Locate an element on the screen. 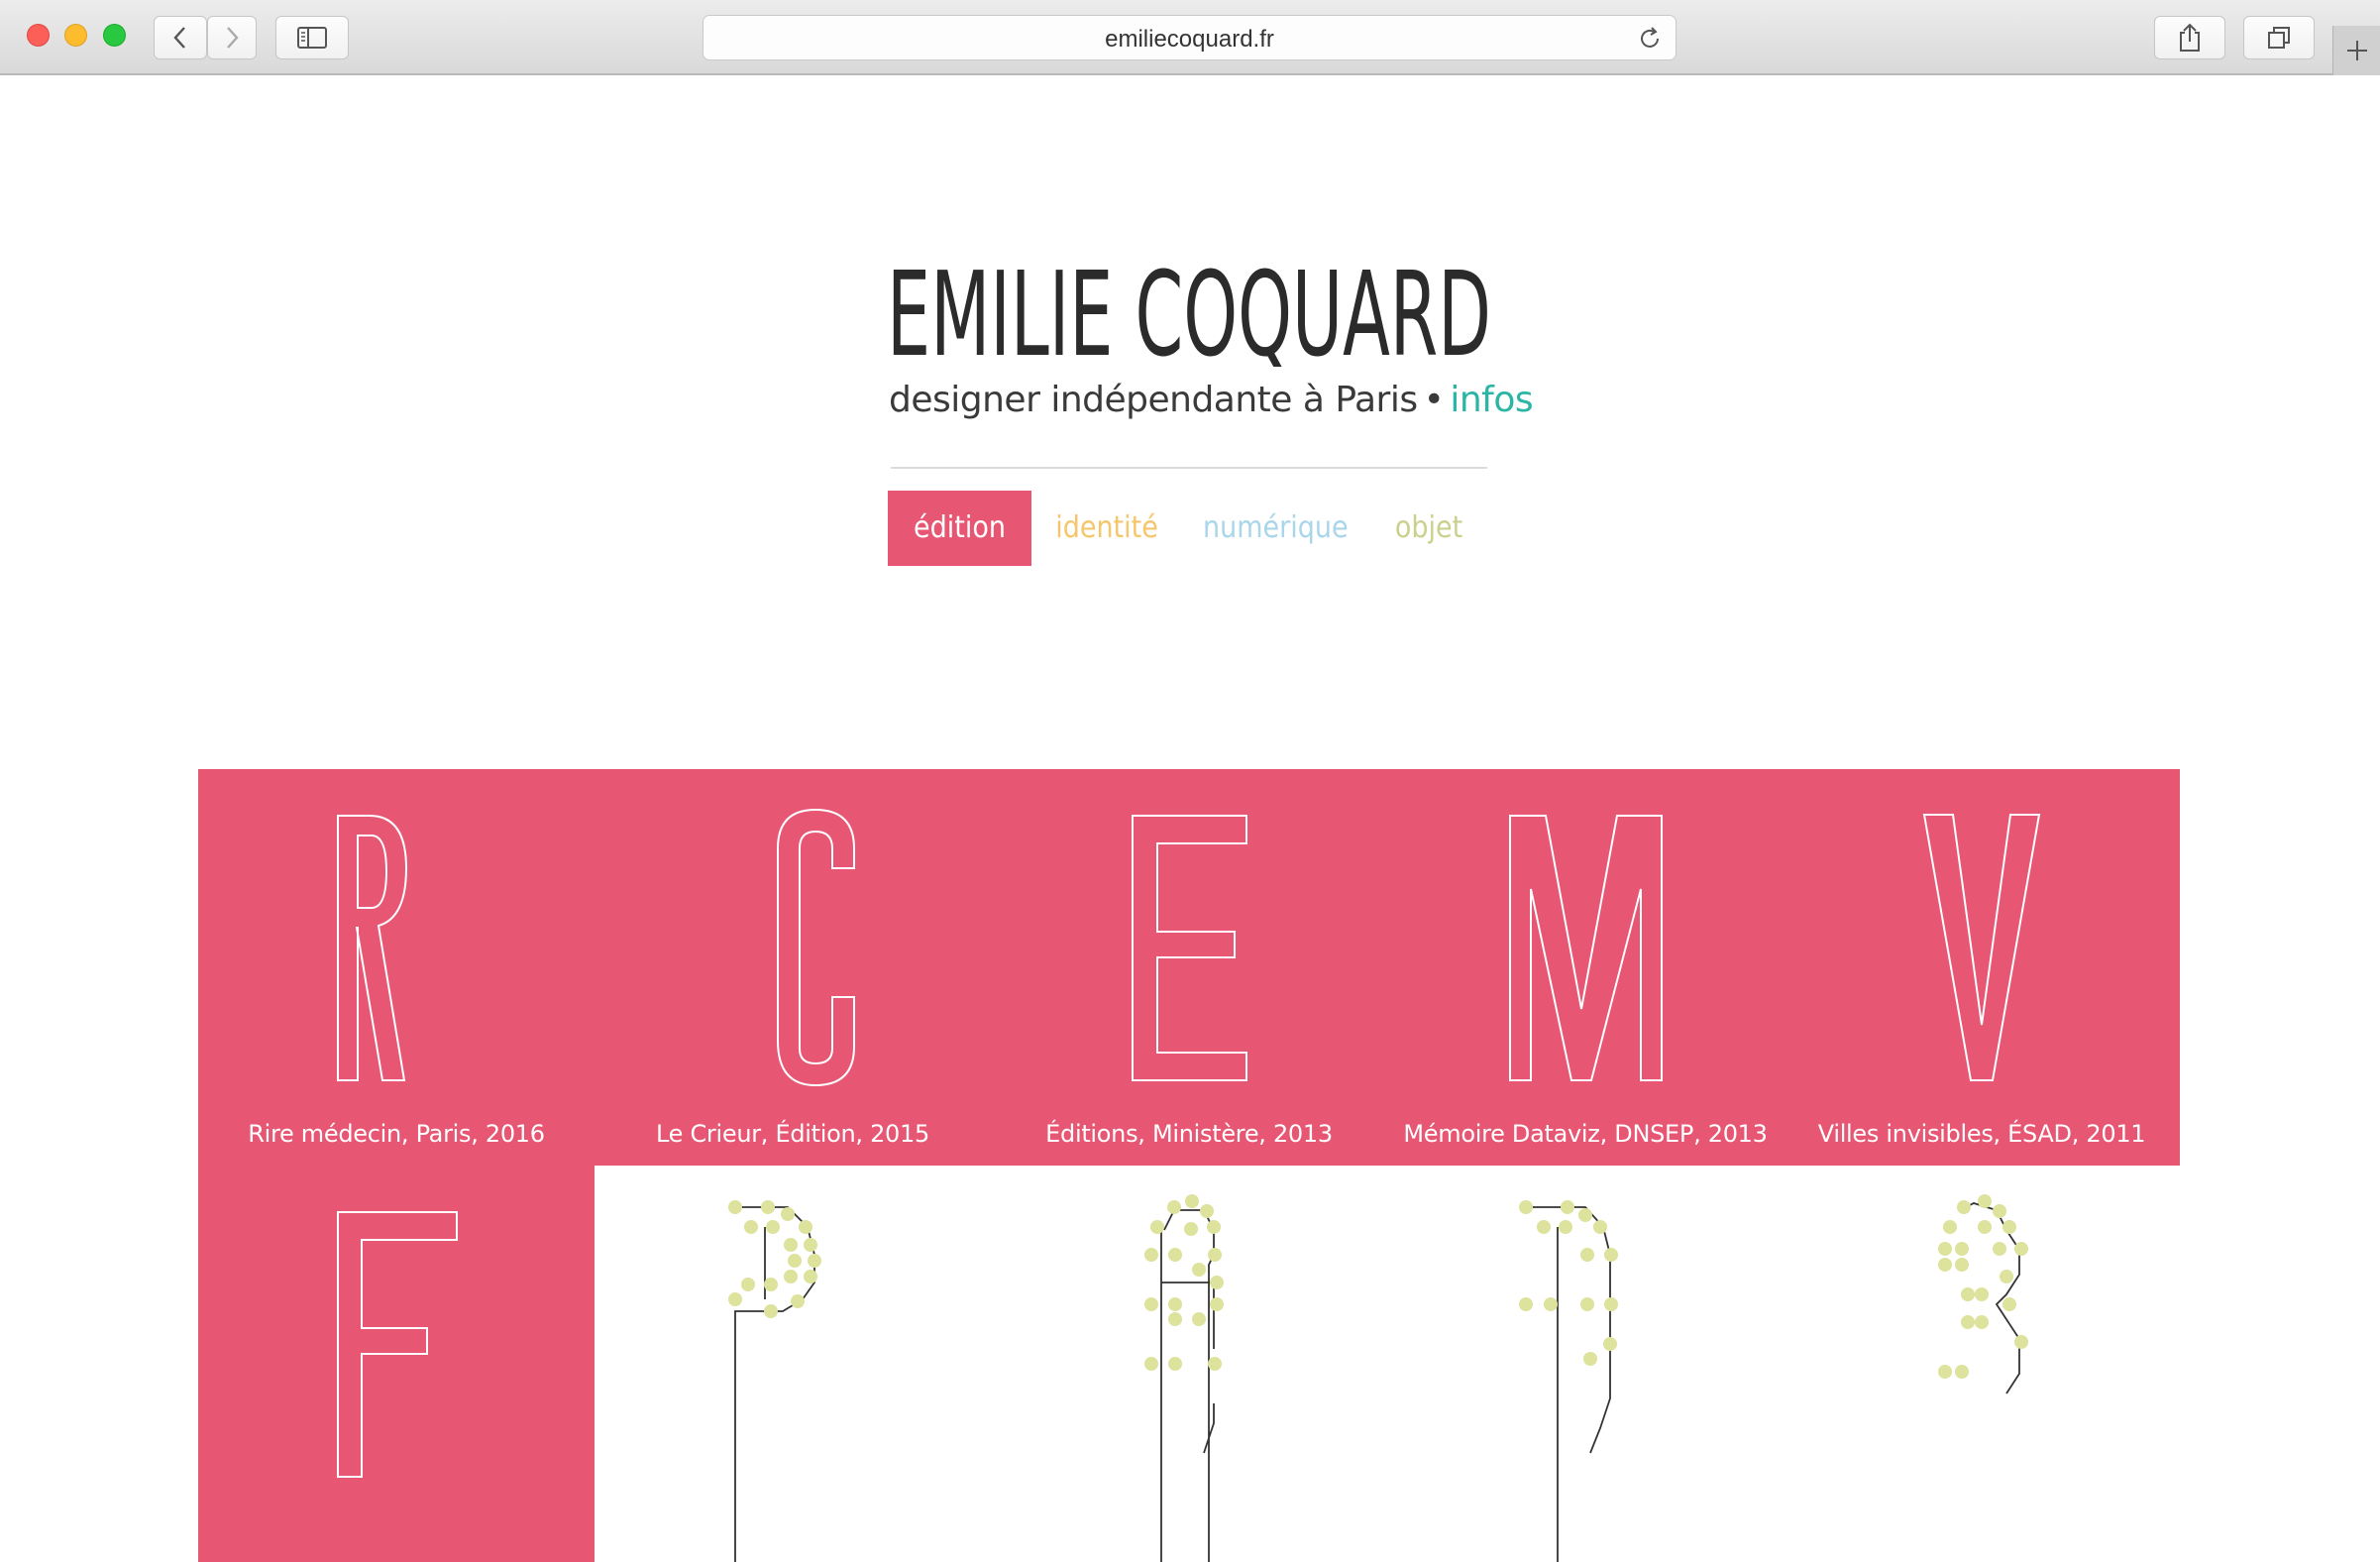 This screenshot has width=2380, height=1562. project-tile-editions: Éditions, Ministère, 2013 is located at coordinates (1189, 968).